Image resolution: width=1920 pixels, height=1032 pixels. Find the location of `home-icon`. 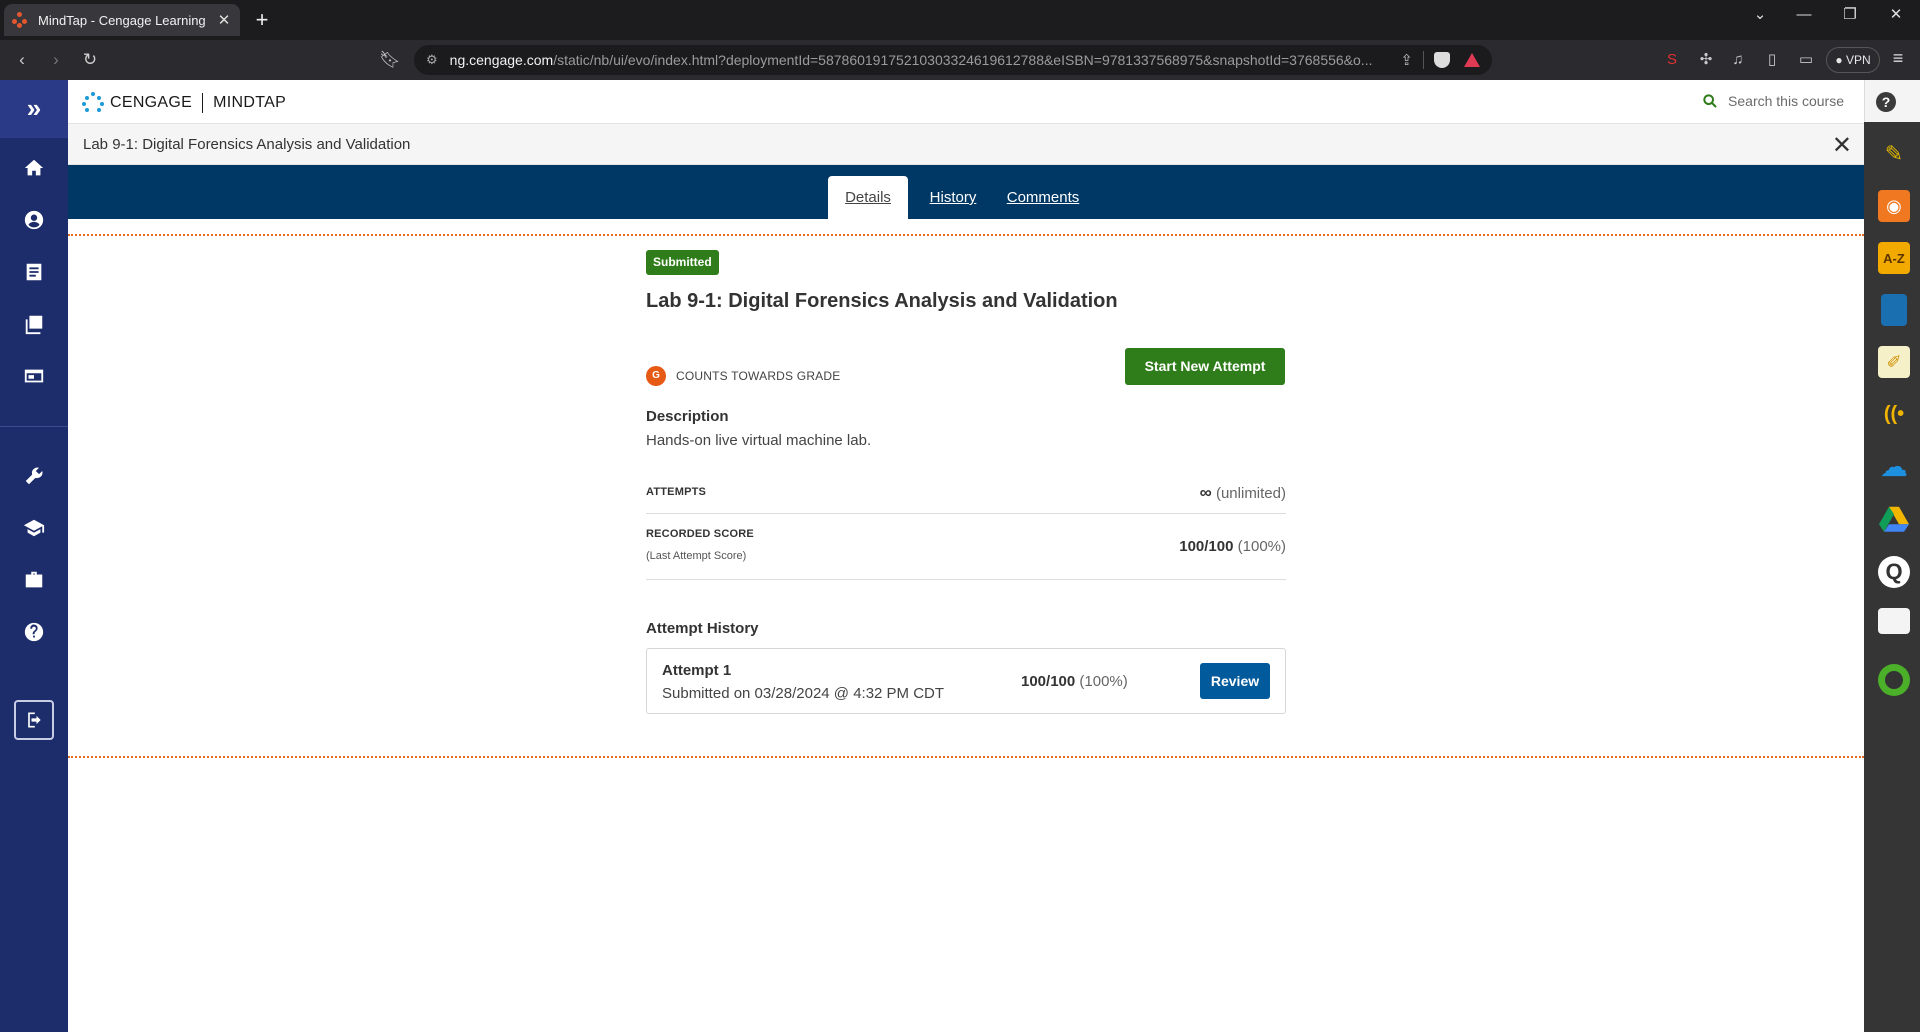

home-icon is located at coordinates (34, 168).